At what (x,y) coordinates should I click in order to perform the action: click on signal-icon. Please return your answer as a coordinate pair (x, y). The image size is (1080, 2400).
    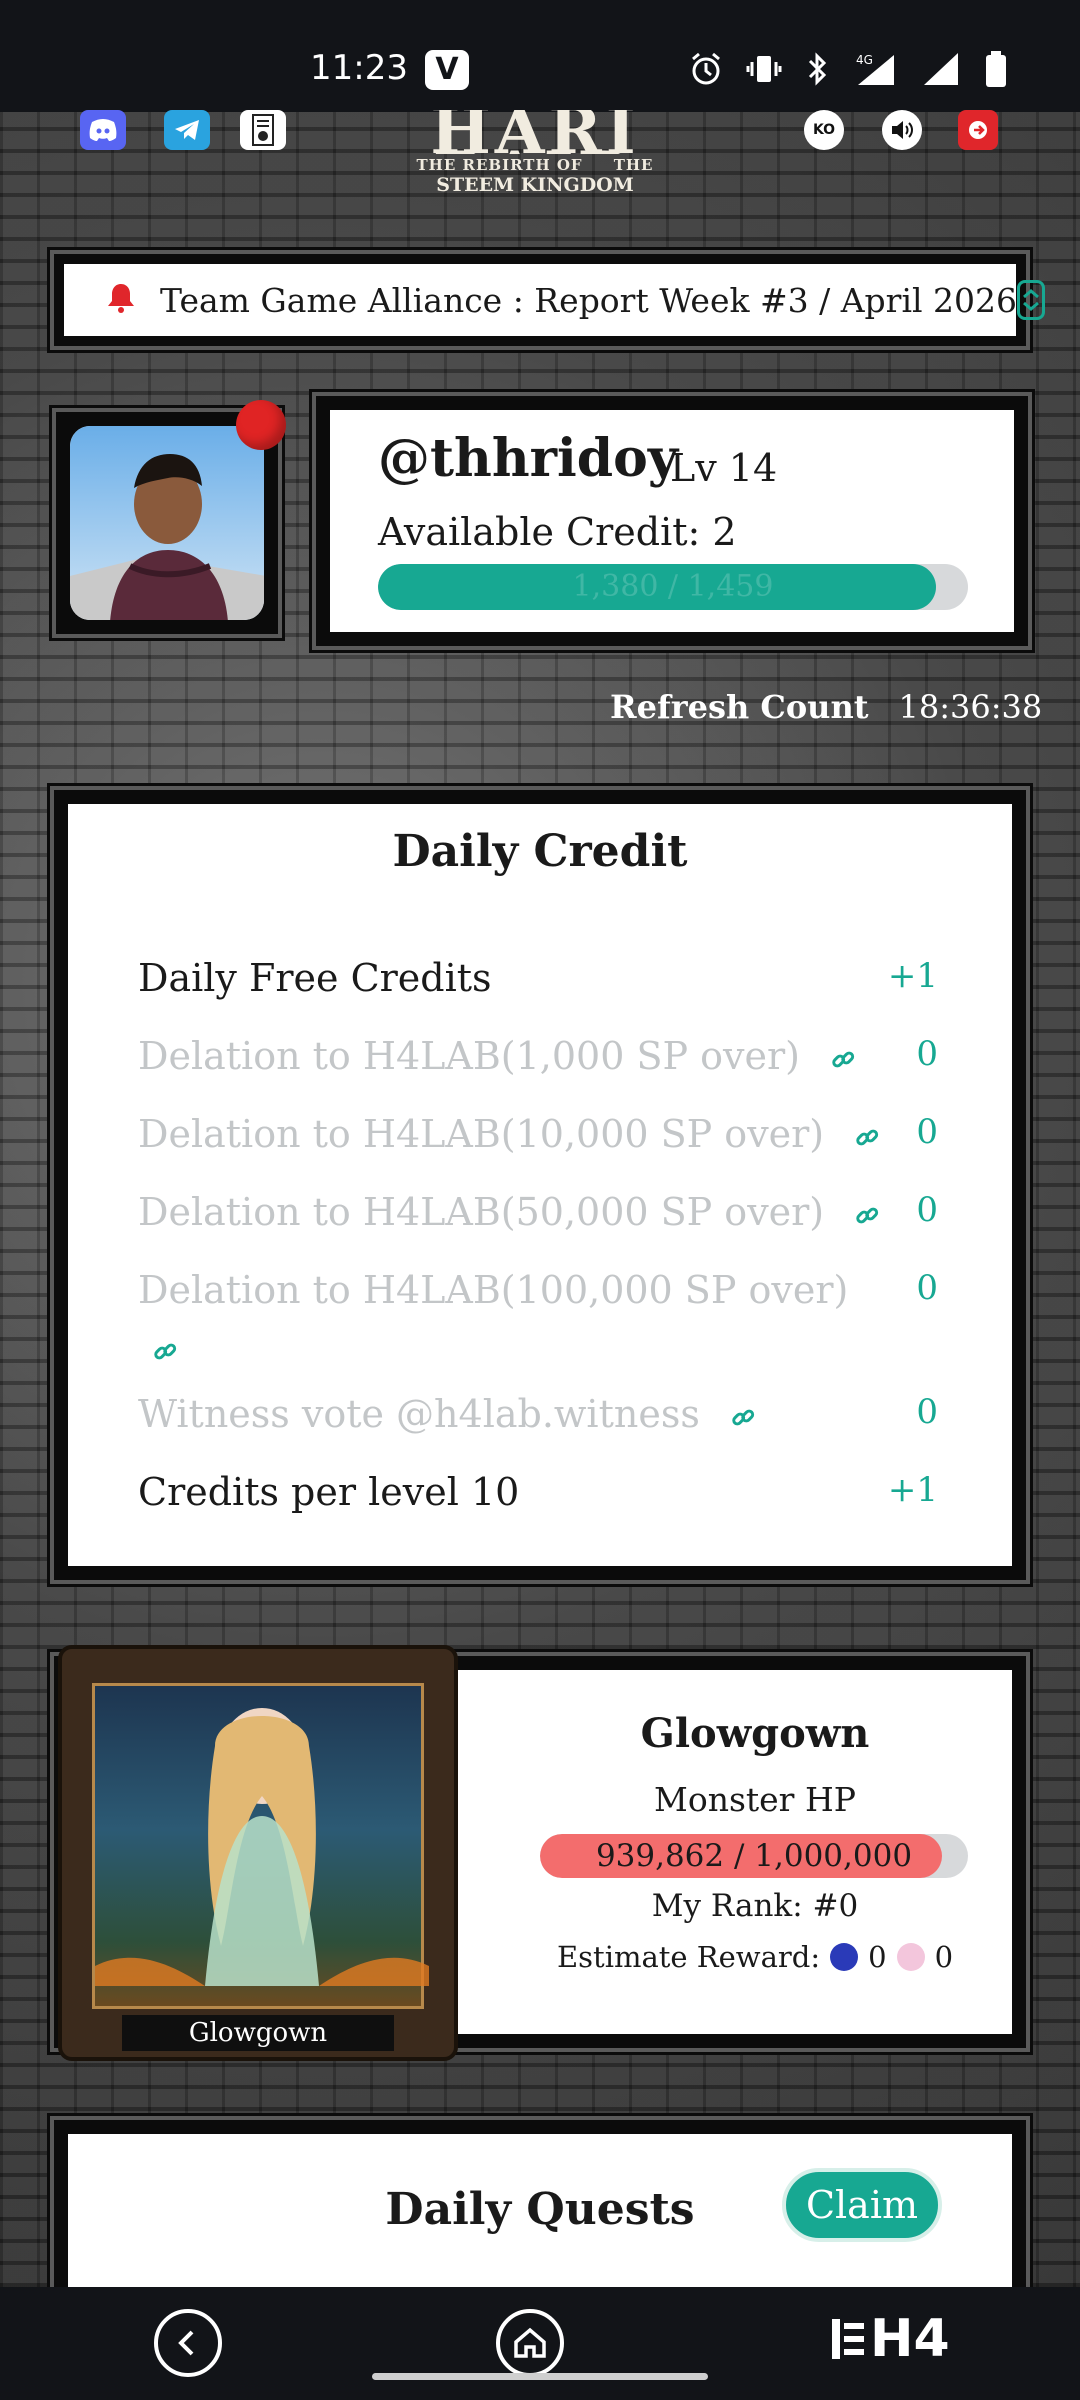
    Looking at the image, I should click on (941, 69).